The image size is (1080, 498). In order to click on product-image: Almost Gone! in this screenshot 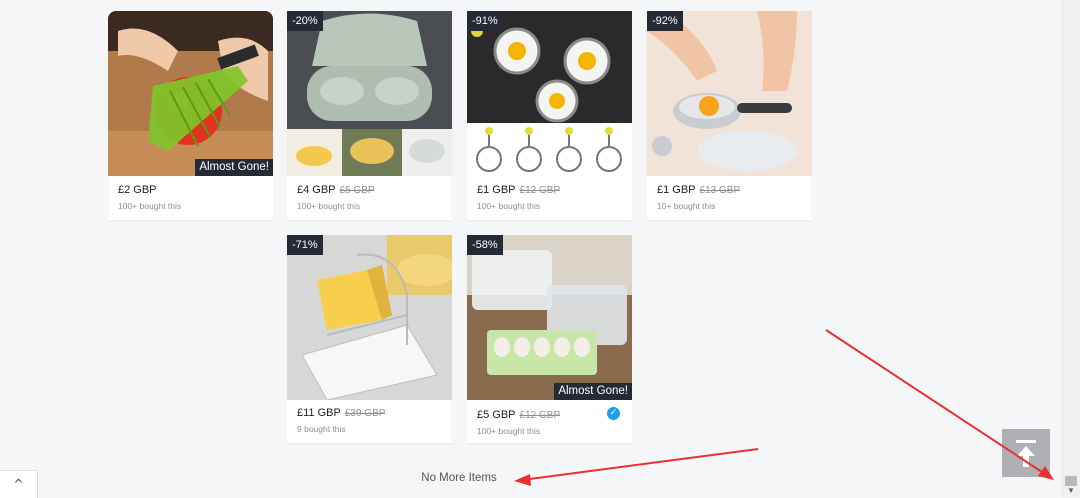, I will do `click(190, 93)`.